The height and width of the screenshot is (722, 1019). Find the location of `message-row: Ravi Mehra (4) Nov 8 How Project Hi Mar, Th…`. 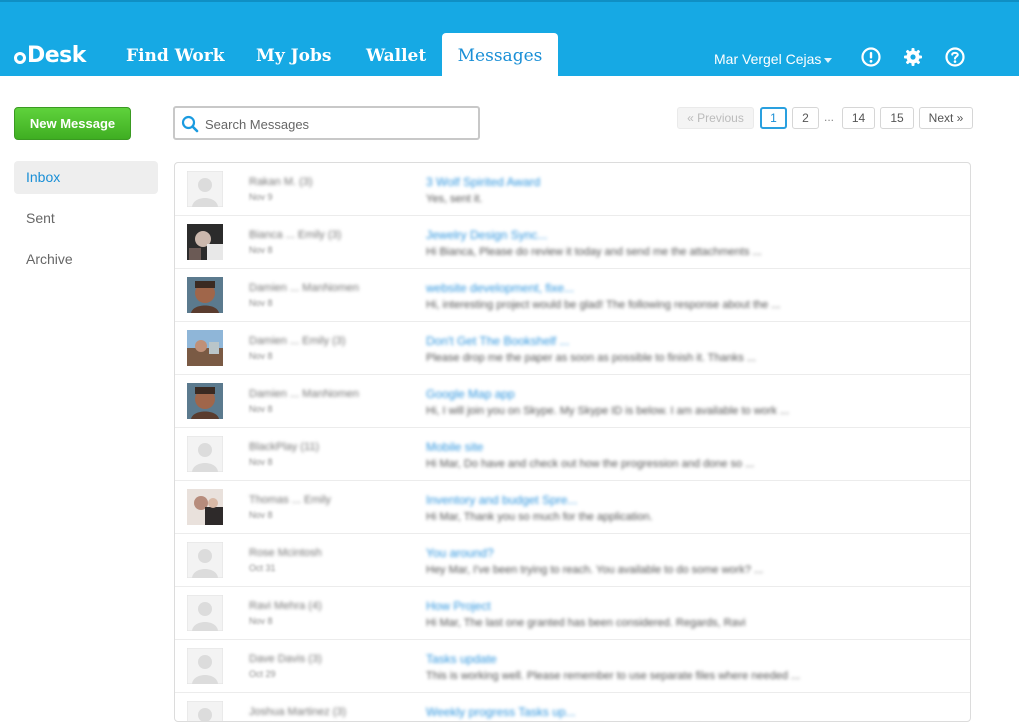

message-row: Ravi Mehra (4) Nov 8 How Project Hi Mar, Th… is located at coordinates (572, 613).